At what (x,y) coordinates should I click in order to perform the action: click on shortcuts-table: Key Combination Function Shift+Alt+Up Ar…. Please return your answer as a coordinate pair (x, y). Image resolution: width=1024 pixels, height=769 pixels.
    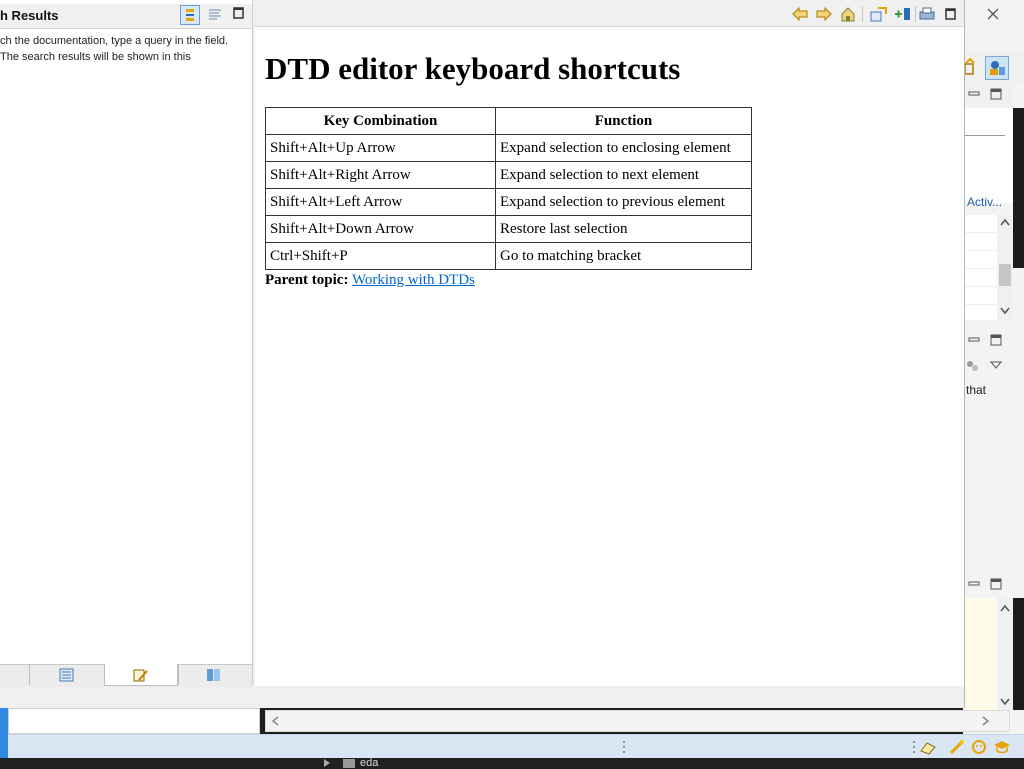
    Looking at the image, I should click on (508, 188).